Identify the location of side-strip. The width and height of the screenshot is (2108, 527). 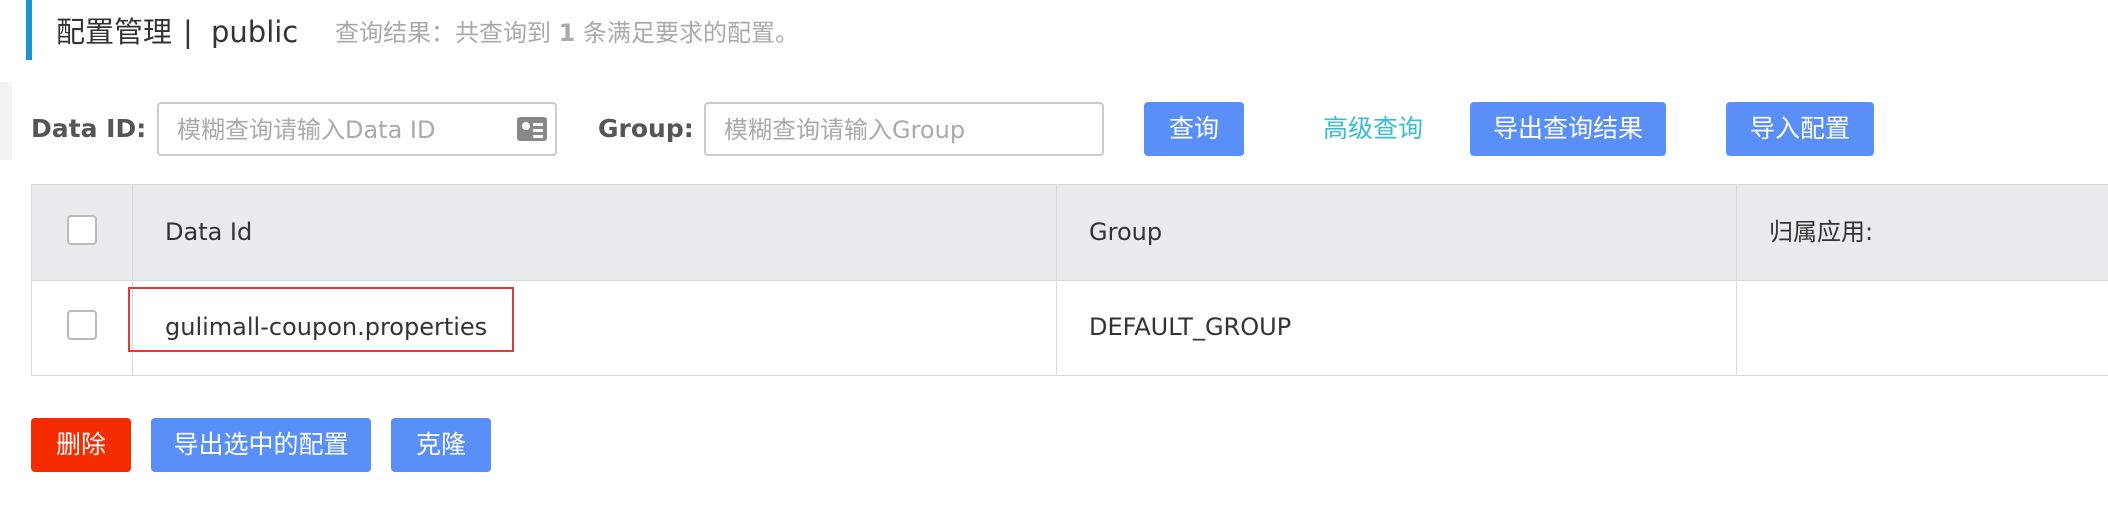
(6, 121).